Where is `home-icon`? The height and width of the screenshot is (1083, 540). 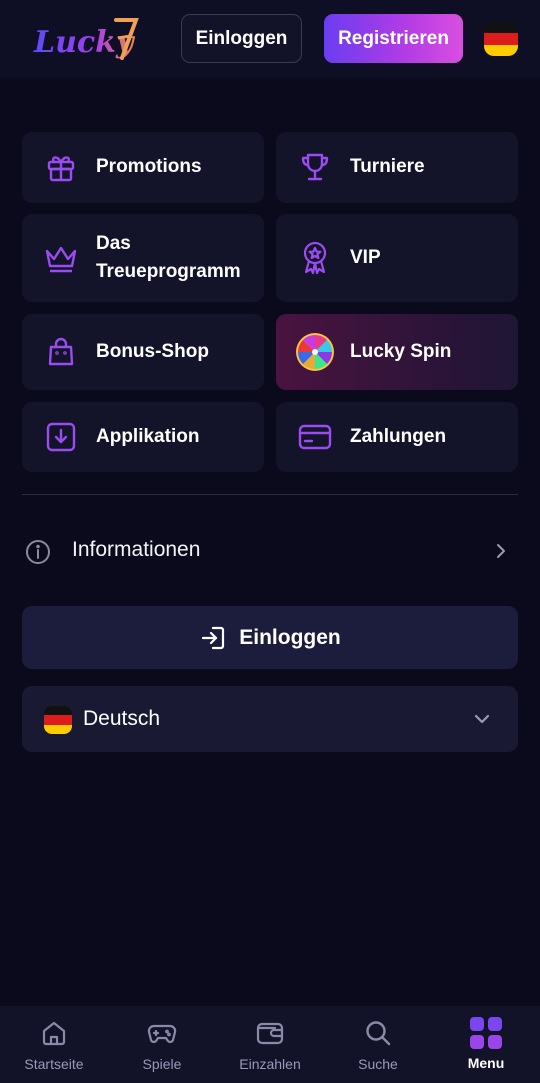
home-icon is located at coordinates (54, 1033).